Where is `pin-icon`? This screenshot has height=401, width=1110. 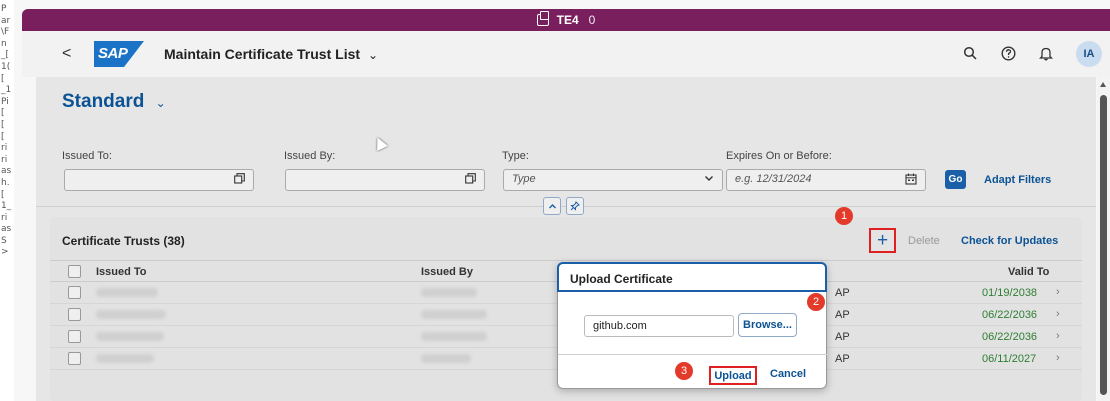 pin-icon is located at coordinates (575, 206).